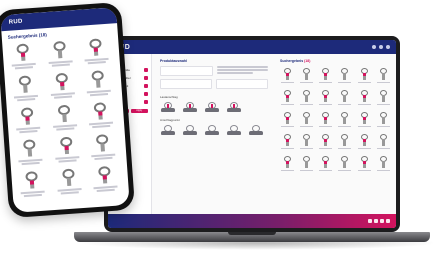 The height and width of the screenshot is (253, 433). Describe the element at coordinates (336, 61) in the screenshot. I see `results-title: Suchergebnis (18)` at that location.